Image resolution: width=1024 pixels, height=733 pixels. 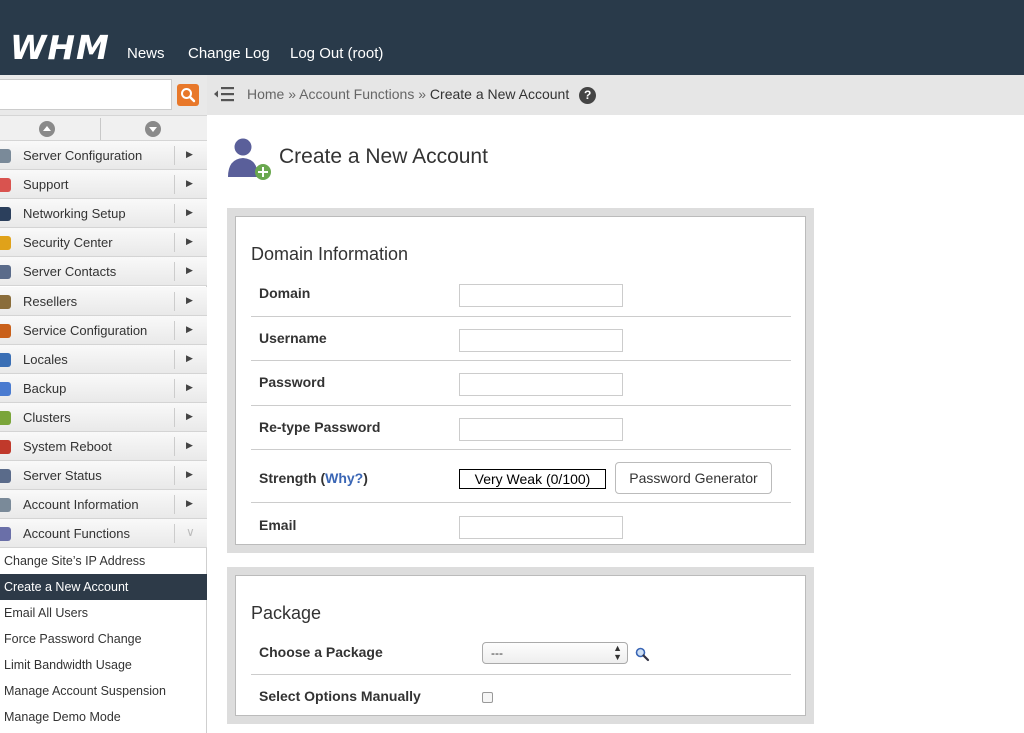 What do you see at coordinates (5, 388) in the screenshot?
I see `backup-clock-icon` at bounding box center [5, 388].